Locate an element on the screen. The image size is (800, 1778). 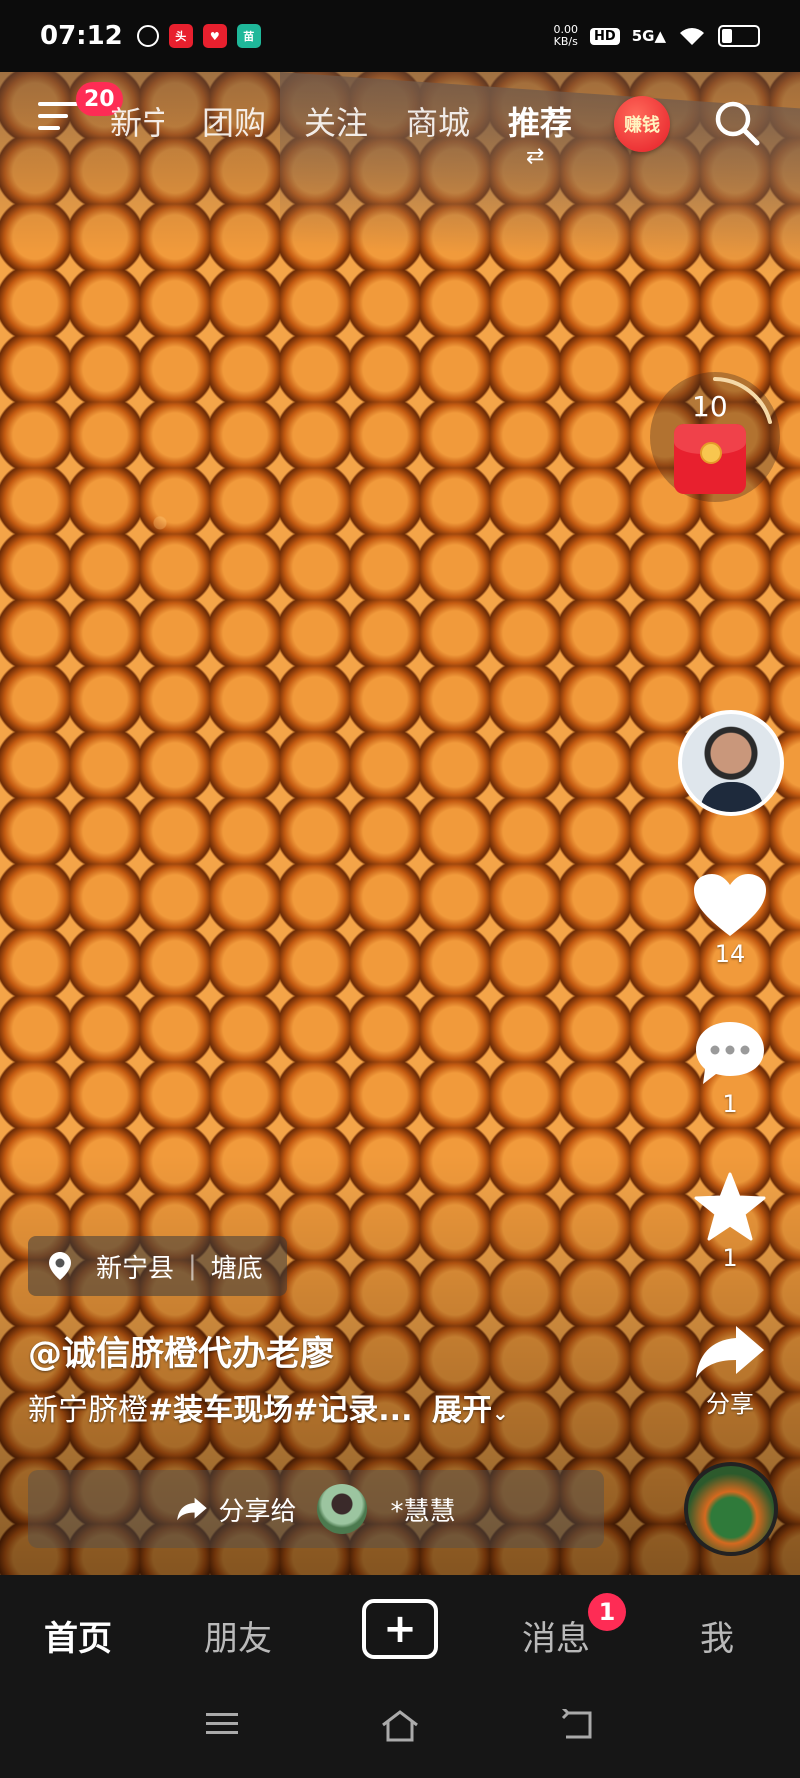
tab-mall: 商城 is located at coordinates (438, 121).